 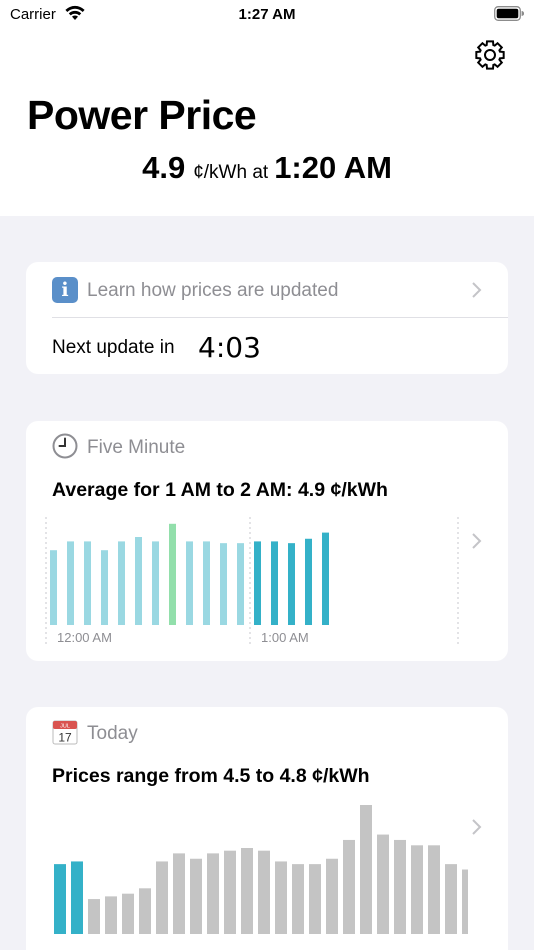 What do you see at coordinates (213, 290) in the screenshot?
I see `learn-prices-label: Learn how prices are updated` at bounding box center [213, 290].